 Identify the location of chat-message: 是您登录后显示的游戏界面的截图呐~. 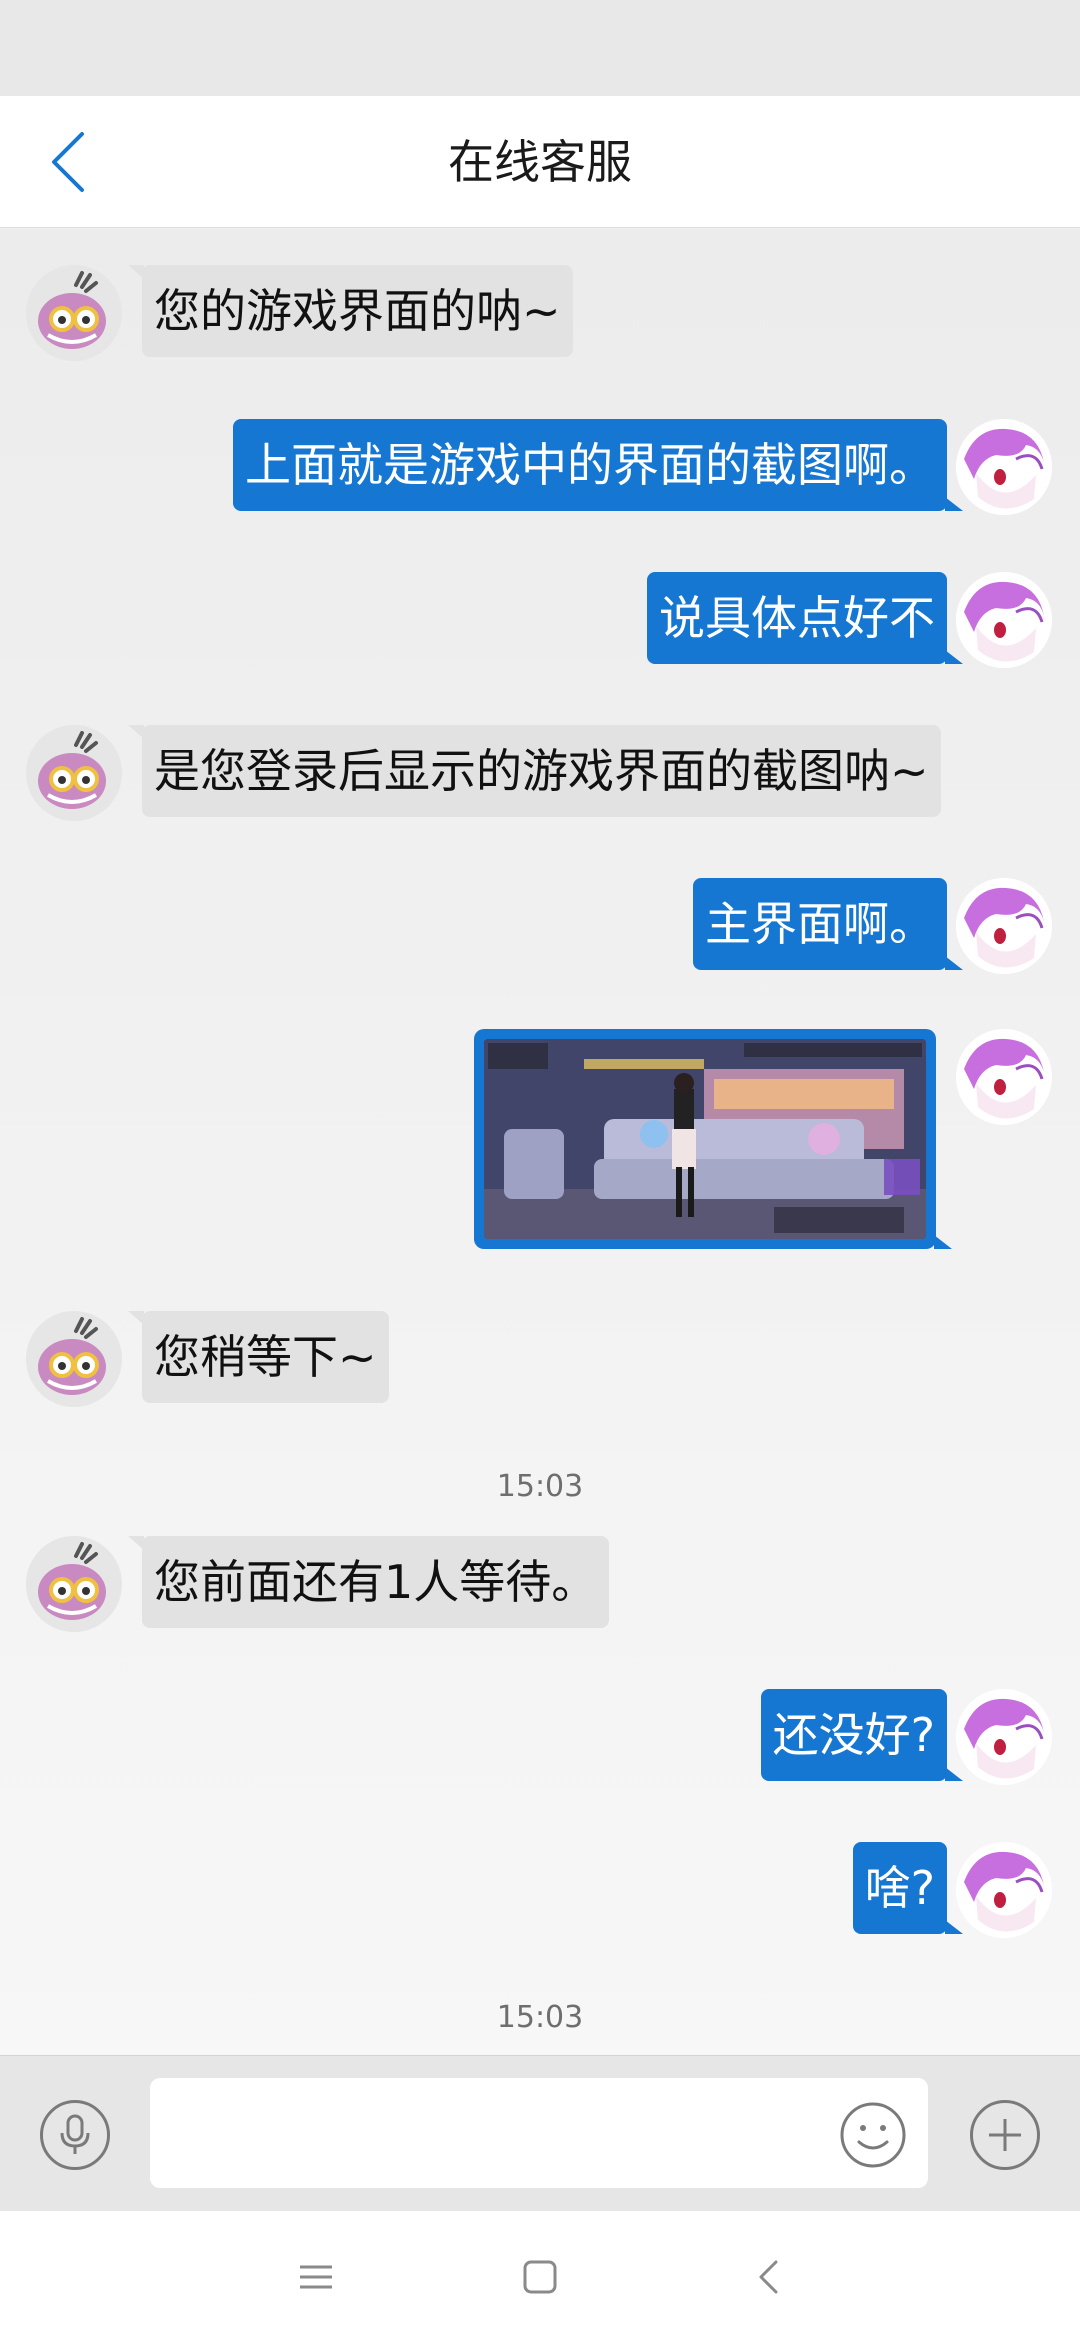
(540, 775).